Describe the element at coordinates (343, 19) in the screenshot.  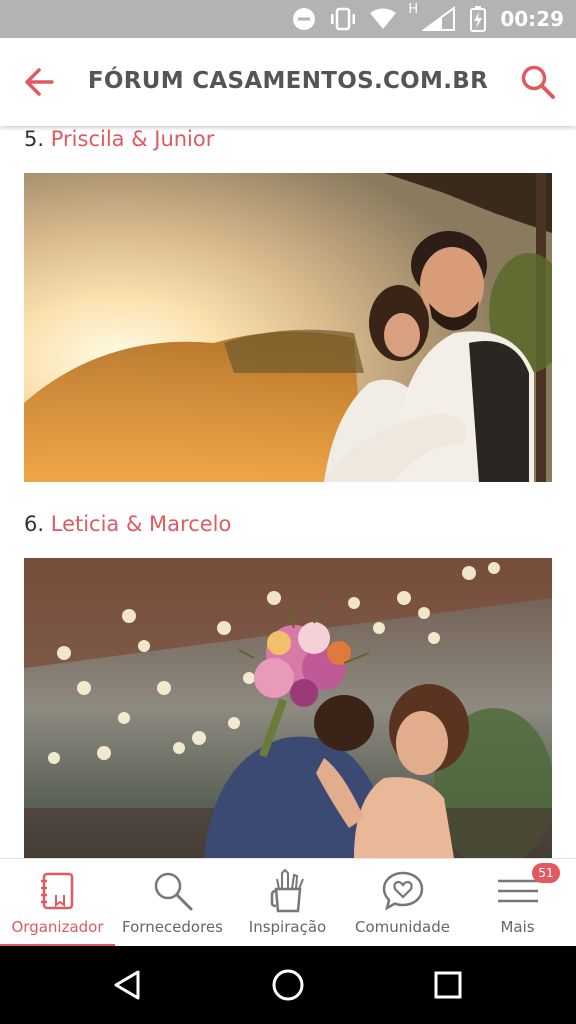
I see `vibrate-icon` at that location.